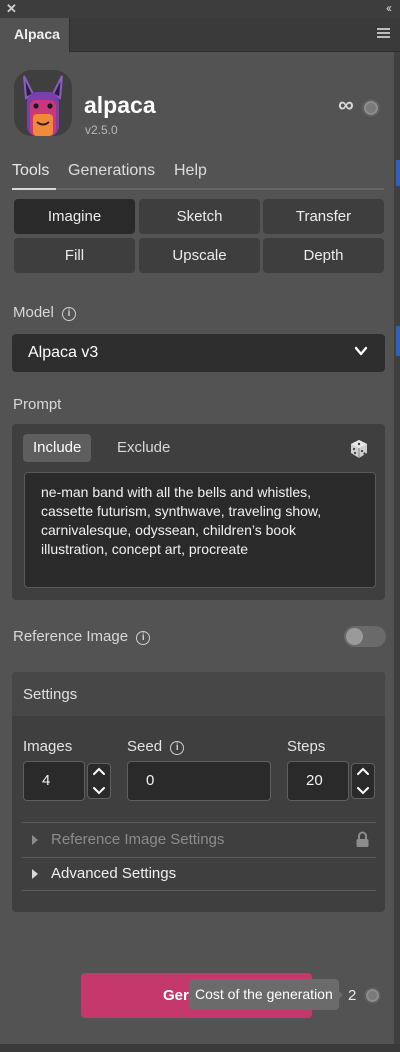 Image resolution: width=400 pixels, height=1052 pixels. I want to click on prompt-label: Prompt, so click(37, 404).